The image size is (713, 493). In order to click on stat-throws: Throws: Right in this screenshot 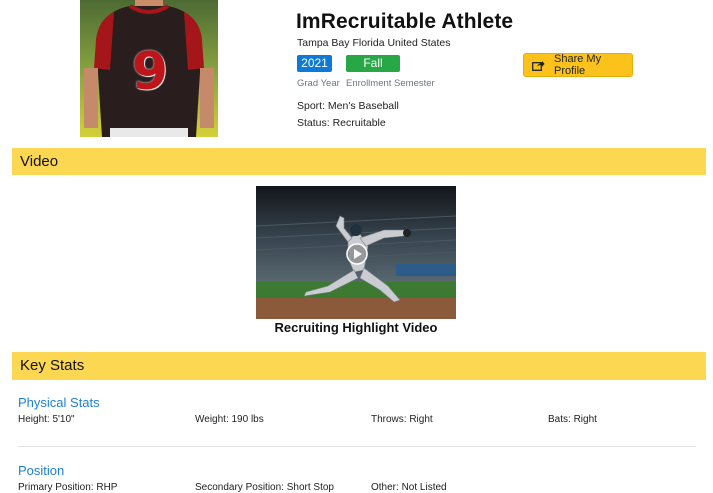, I will do `click(402, 419)`.